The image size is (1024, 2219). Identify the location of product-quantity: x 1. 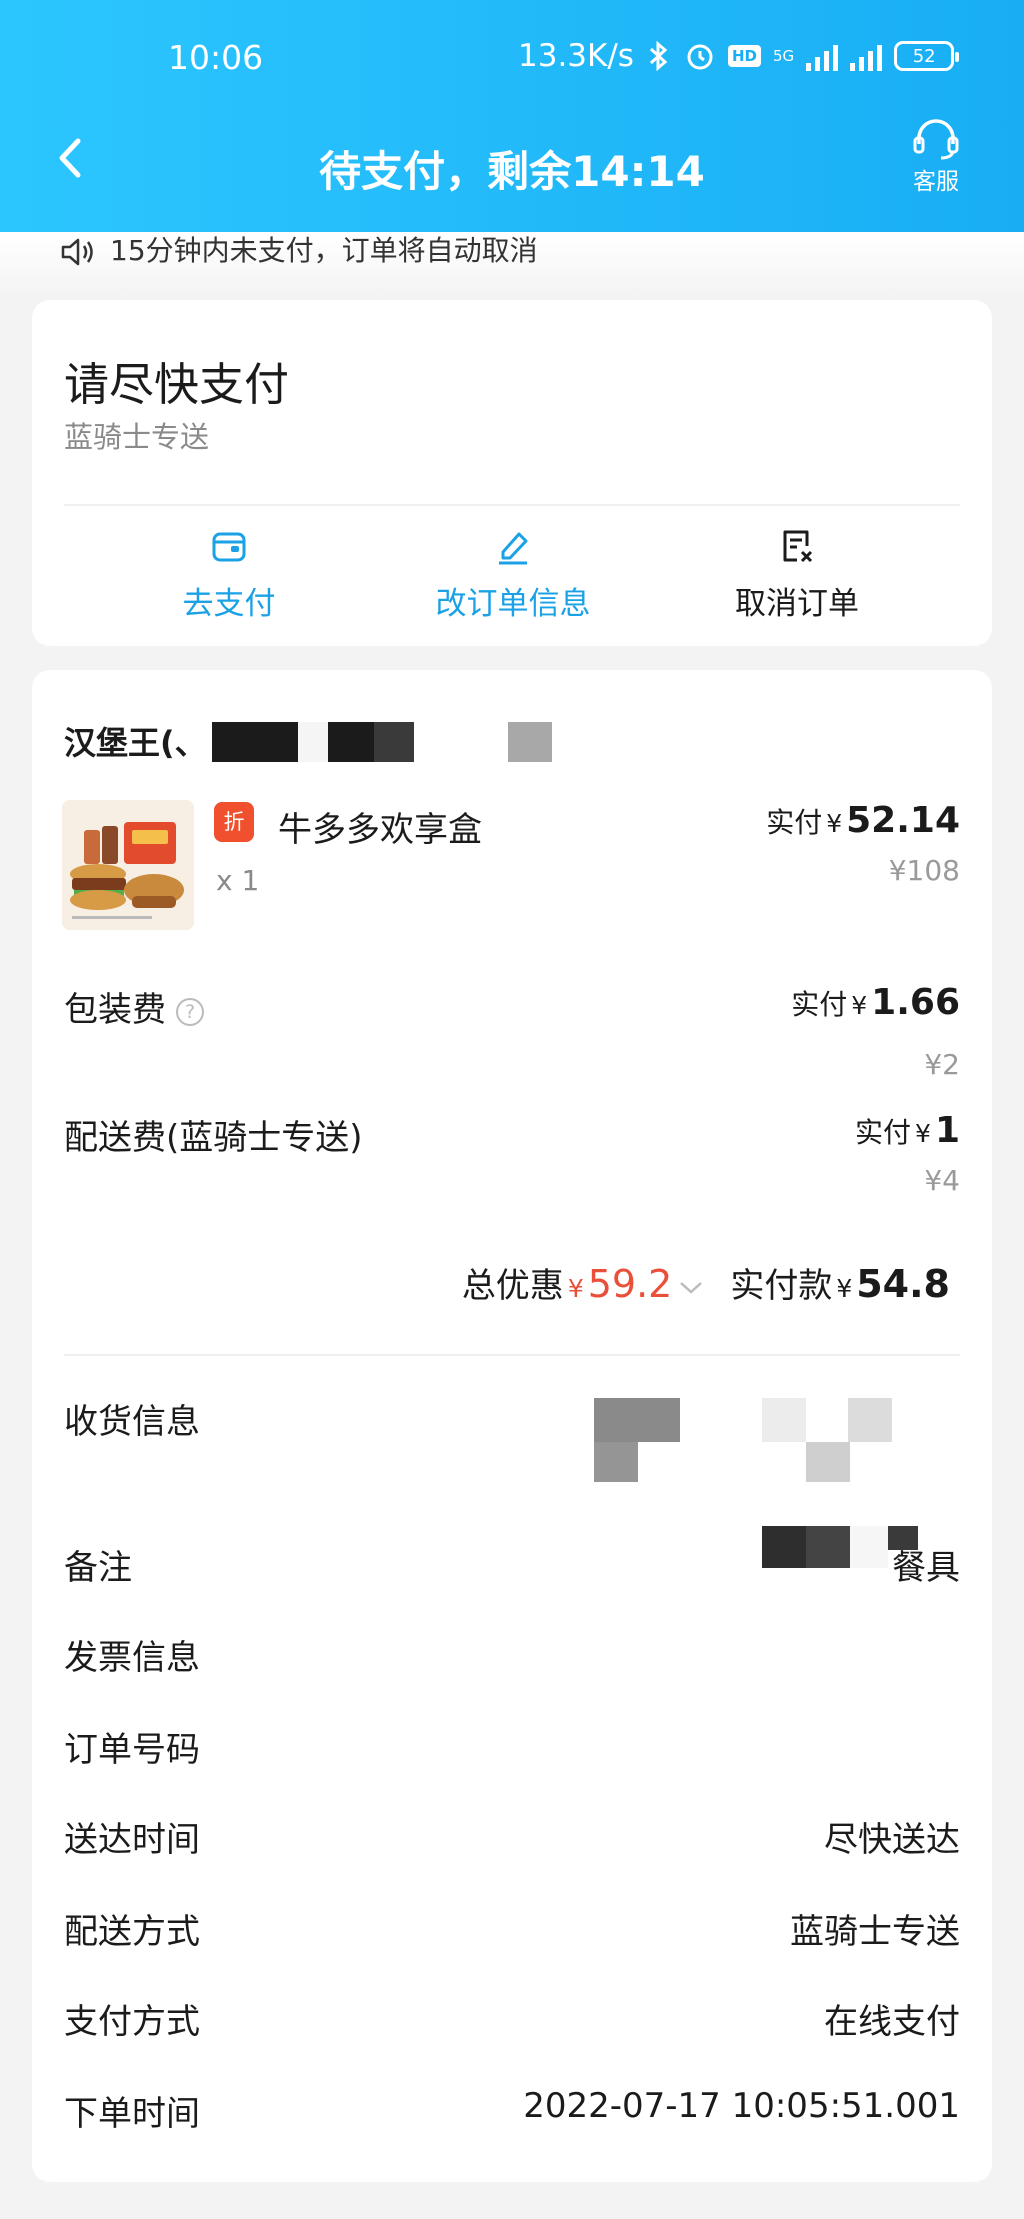
(238, 880).